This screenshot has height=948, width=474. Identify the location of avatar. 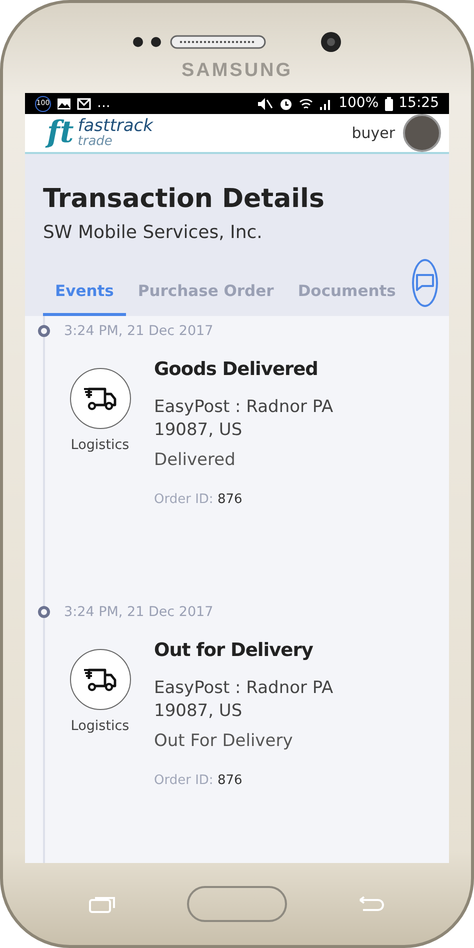
(422, 133).